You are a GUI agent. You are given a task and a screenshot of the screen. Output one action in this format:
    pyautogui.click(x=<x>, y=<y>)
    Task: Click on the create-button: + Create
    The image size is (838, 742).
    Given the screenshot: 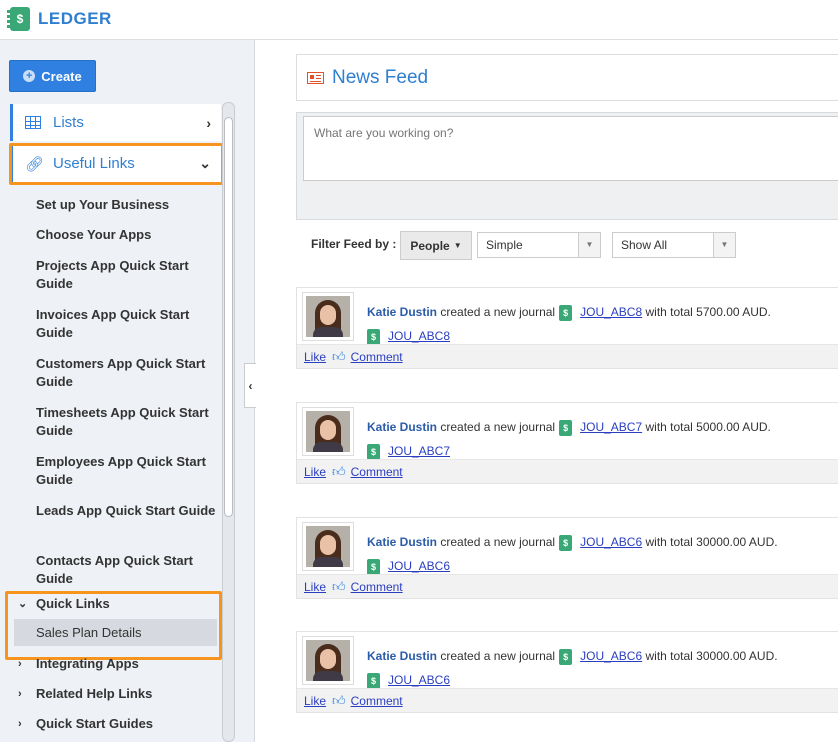 What is the action you would take?
    pyautogui.click(x=52, y=76)
    